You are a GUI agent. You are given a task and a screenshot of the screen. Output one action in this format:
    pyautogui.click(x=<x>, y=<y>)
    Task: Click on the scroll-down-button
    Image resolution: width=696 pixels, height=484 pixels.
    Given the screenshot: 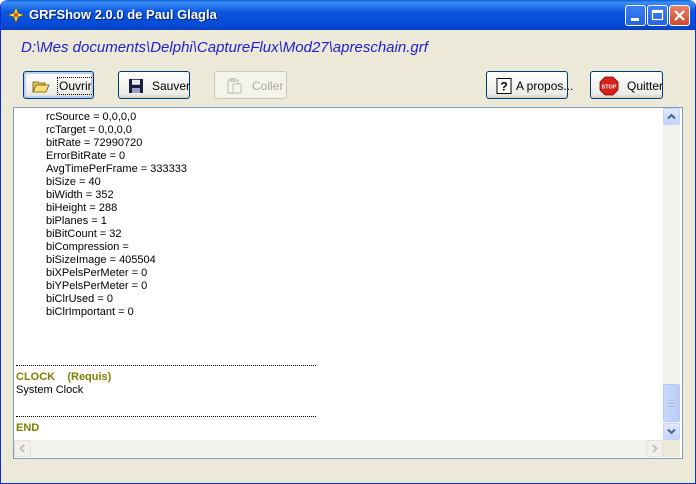 What is the action you would take?
    pyautogui.click(x=671, y=431)
    